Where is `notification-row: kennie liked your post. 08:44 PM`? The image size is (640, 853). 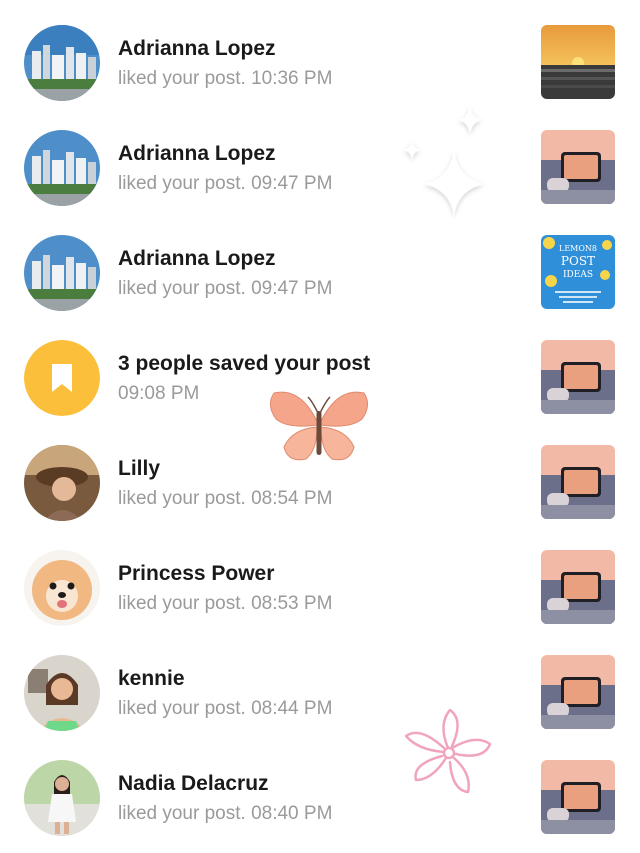 notification-row: kennie liked your post. 08:44 PM is located at coordinates (320, 682).